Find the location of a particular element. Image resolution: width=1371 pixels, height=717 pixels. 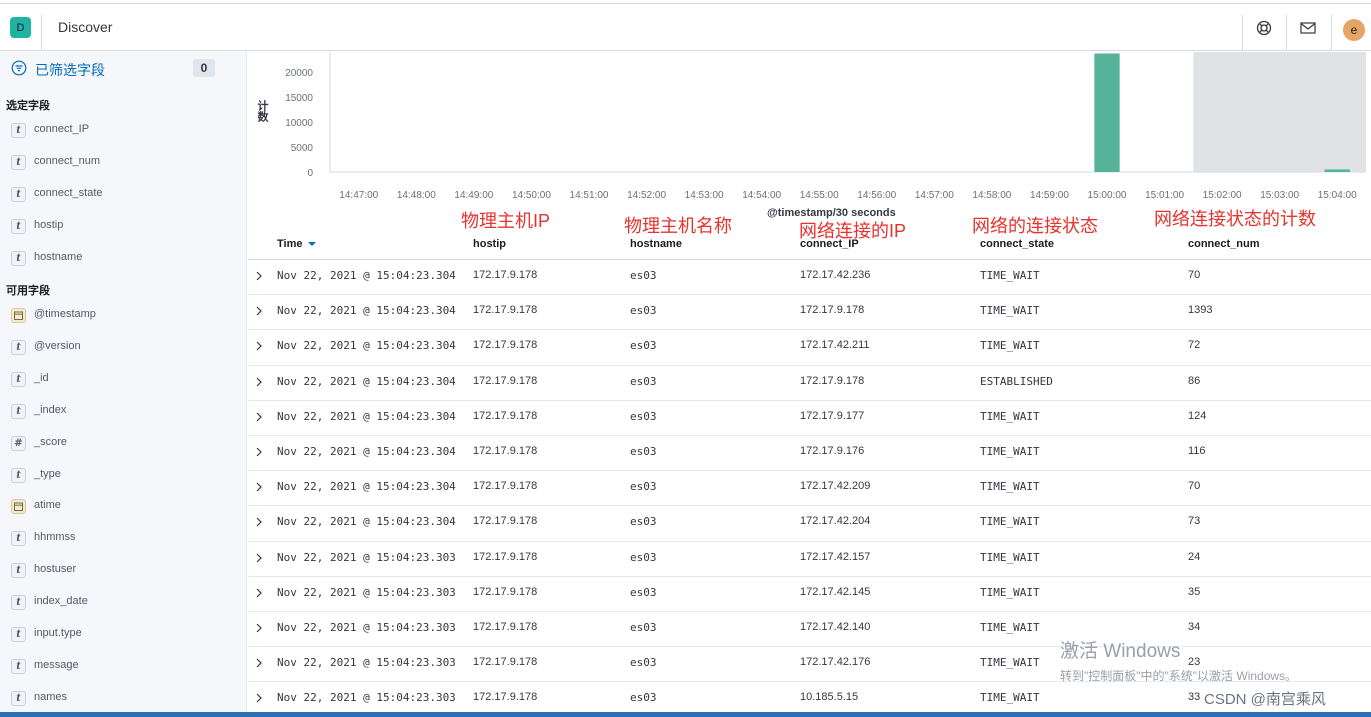

cell-connect-ip: 172.17.9.178 is located at coordinates (832, 380).